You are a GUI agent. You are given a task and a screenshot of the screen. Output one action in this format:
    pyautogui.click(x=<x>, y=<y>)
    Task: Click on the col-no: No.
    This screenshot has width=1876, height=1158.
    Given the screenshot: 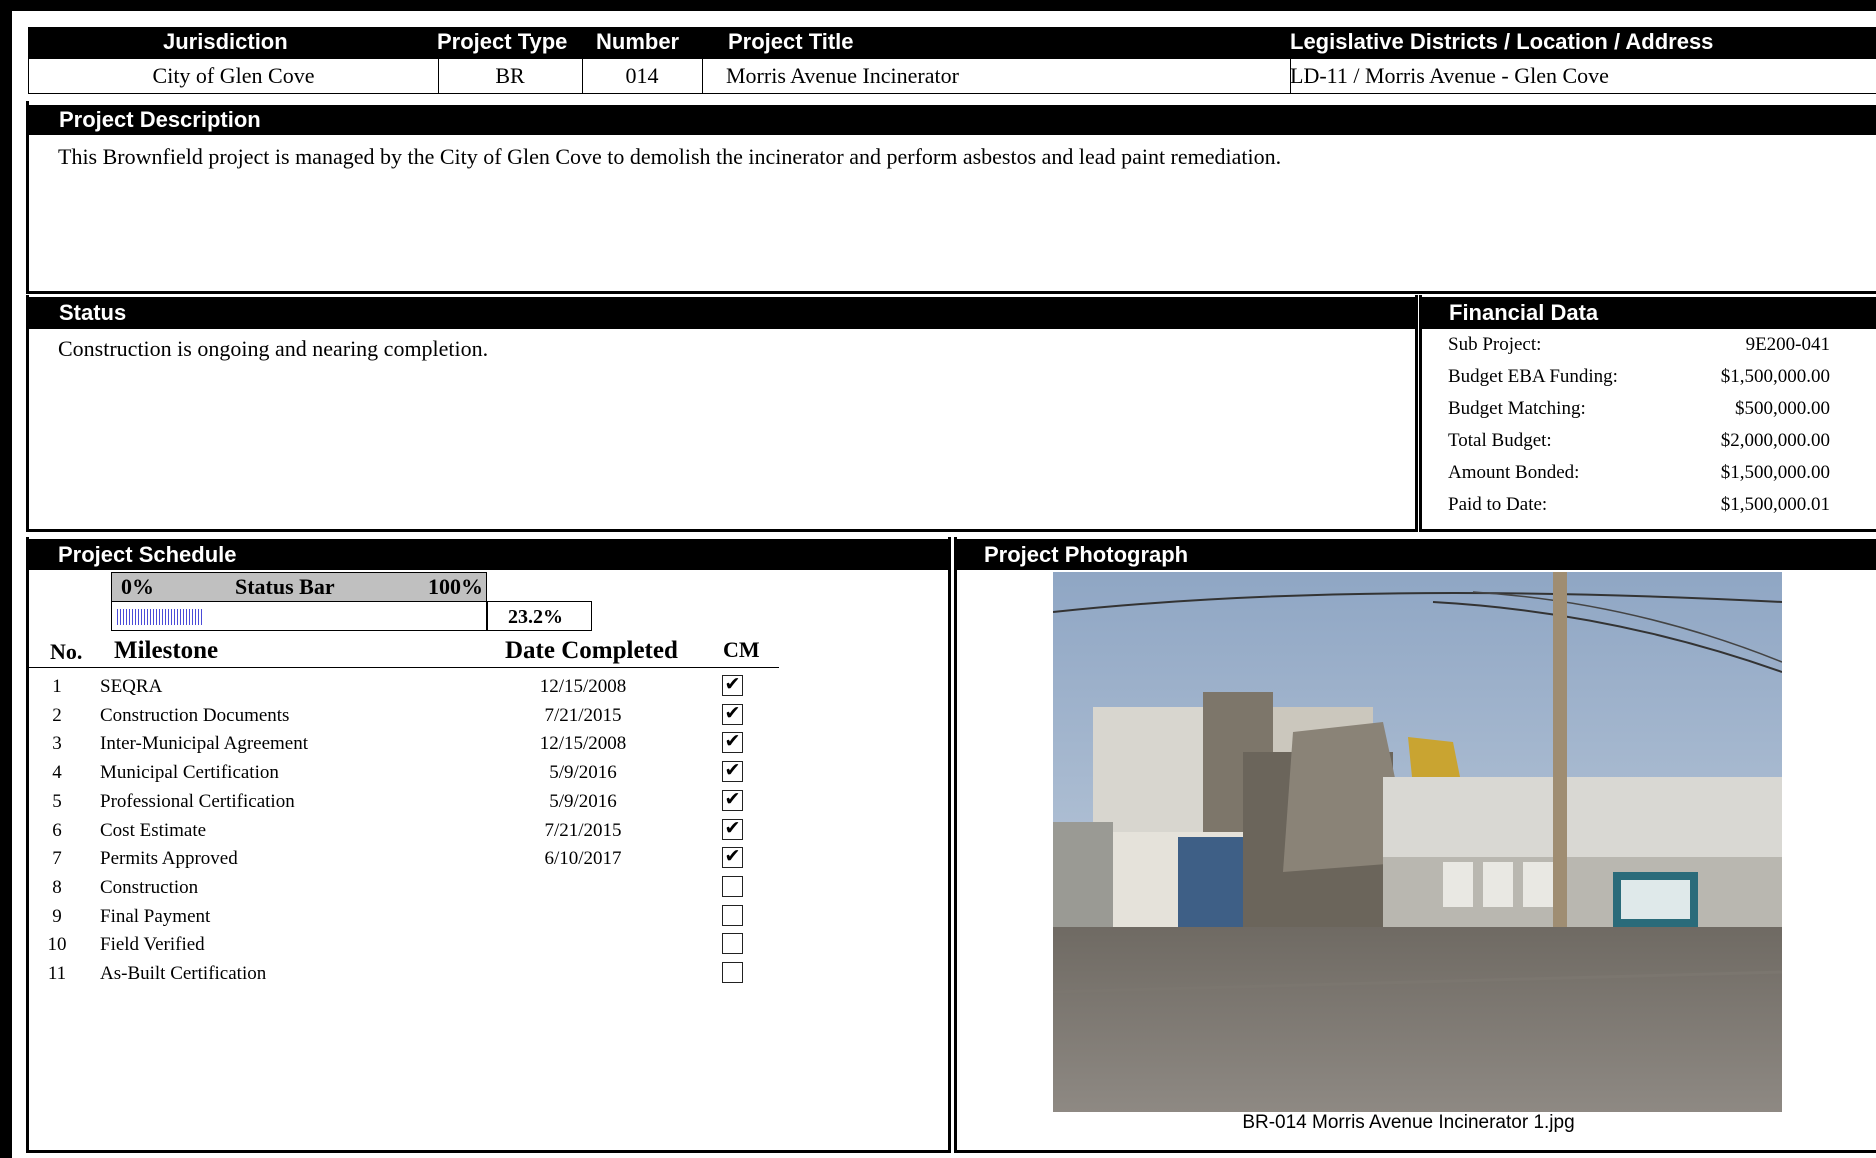 What is the action you would take?
    pyautogui.click(x=66, y=651)
    